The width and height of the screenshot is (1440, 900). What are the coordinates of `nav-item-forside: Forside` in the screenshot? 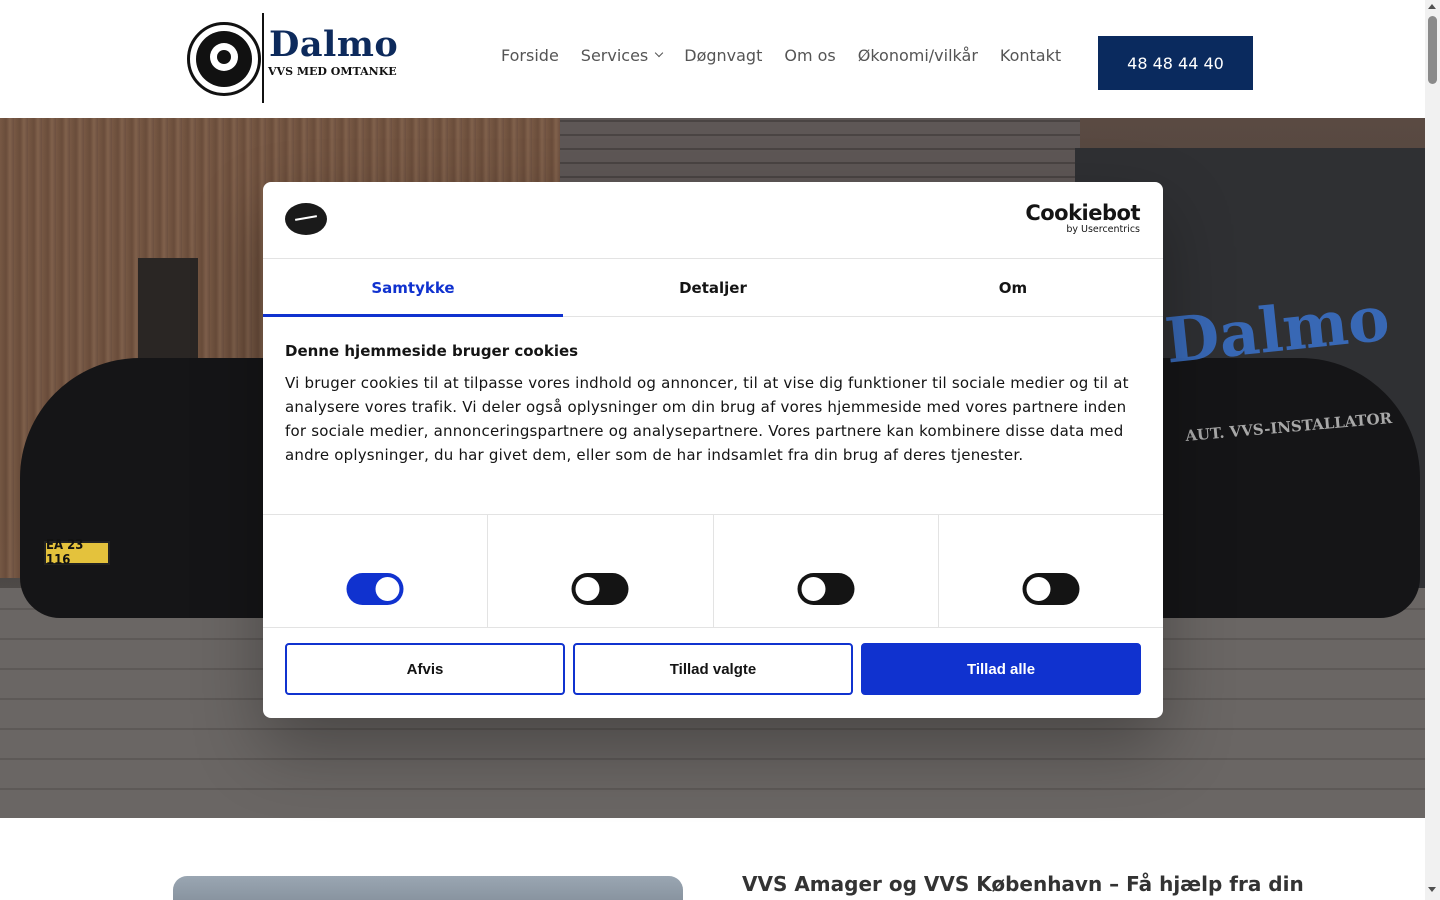 It's located at (530, 55).